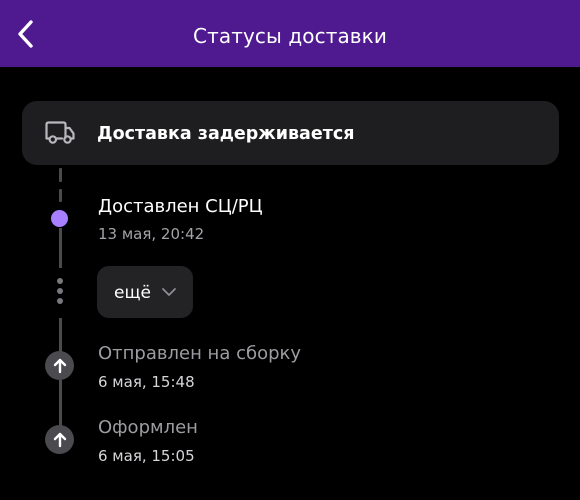  I want to click on status-date: 13 мая, 20:42, so click(151, 234).